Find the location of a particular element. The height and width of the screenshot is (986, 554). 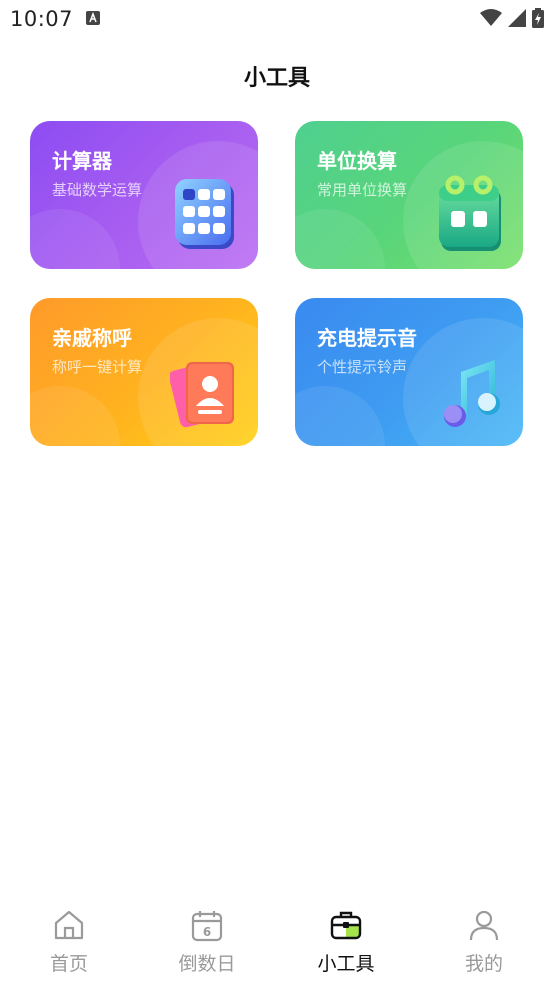

bottom-tab-bar: 首页 6 倒数日 小工具 我的 is located at coordinates (277, 943).